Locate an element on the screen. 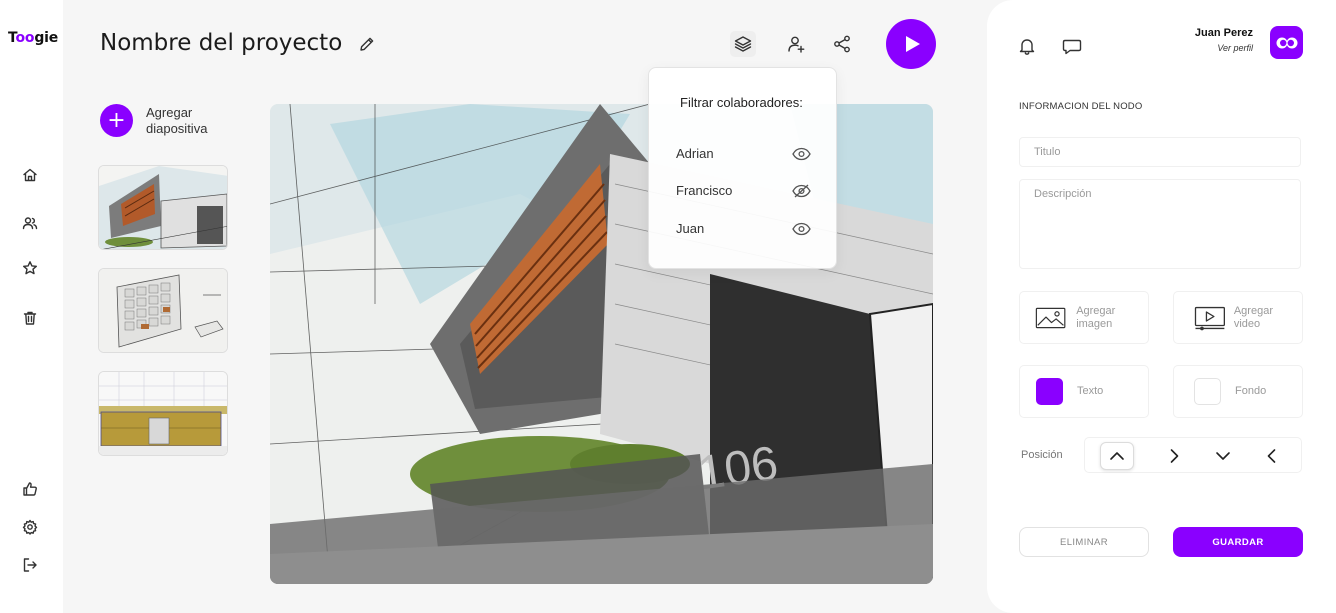 The image size is (1336, 613). add-video-button: Agregar video is located at coordinates (1238, 317).